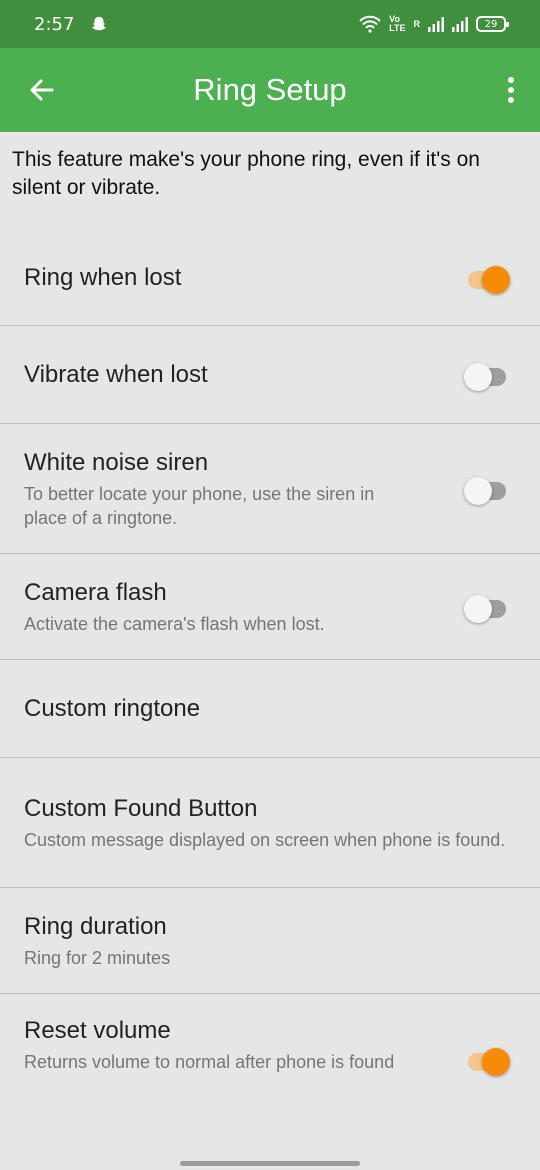 The image size is (540, 1170). I want to click on gesture-nav-bar, so click(270, 1163).